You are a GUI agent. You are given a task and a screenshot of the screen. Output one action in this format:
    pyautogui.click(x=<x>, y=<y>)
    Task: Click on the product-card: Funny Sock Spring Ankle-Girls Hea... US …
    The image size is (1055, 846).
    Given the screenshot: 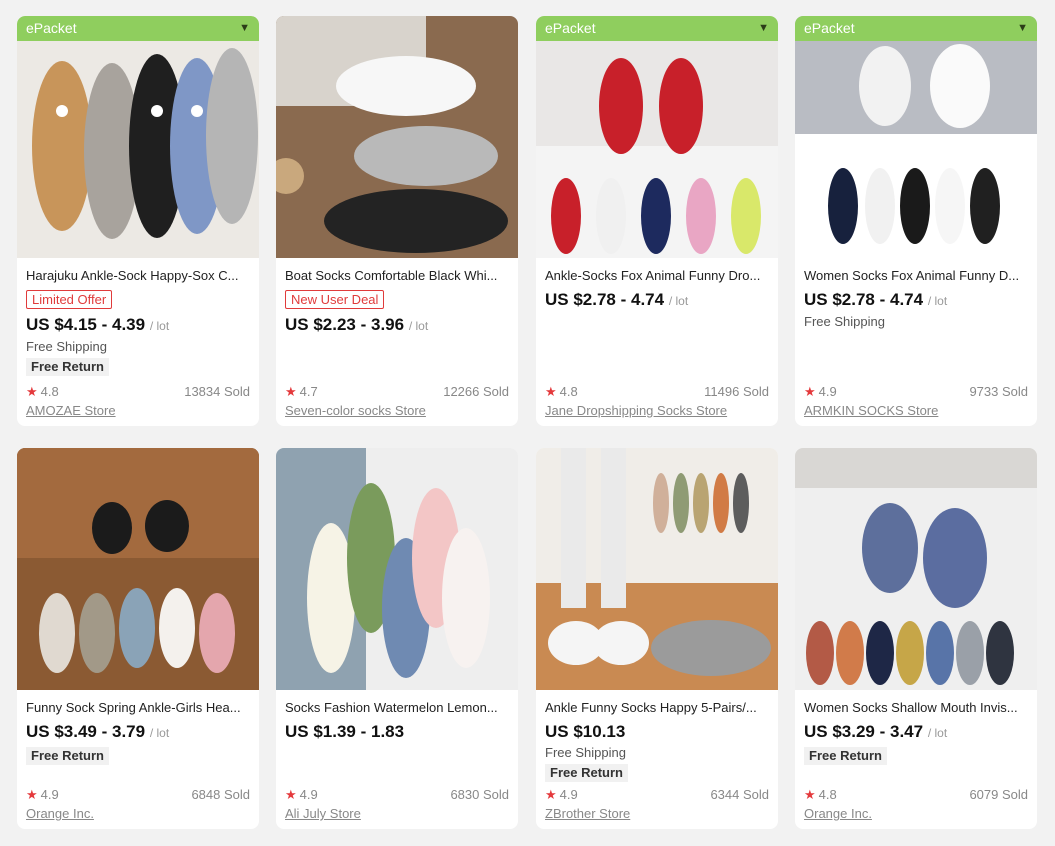 What is the action you would take?
    pyautogui.click(x=138, y=638)
    